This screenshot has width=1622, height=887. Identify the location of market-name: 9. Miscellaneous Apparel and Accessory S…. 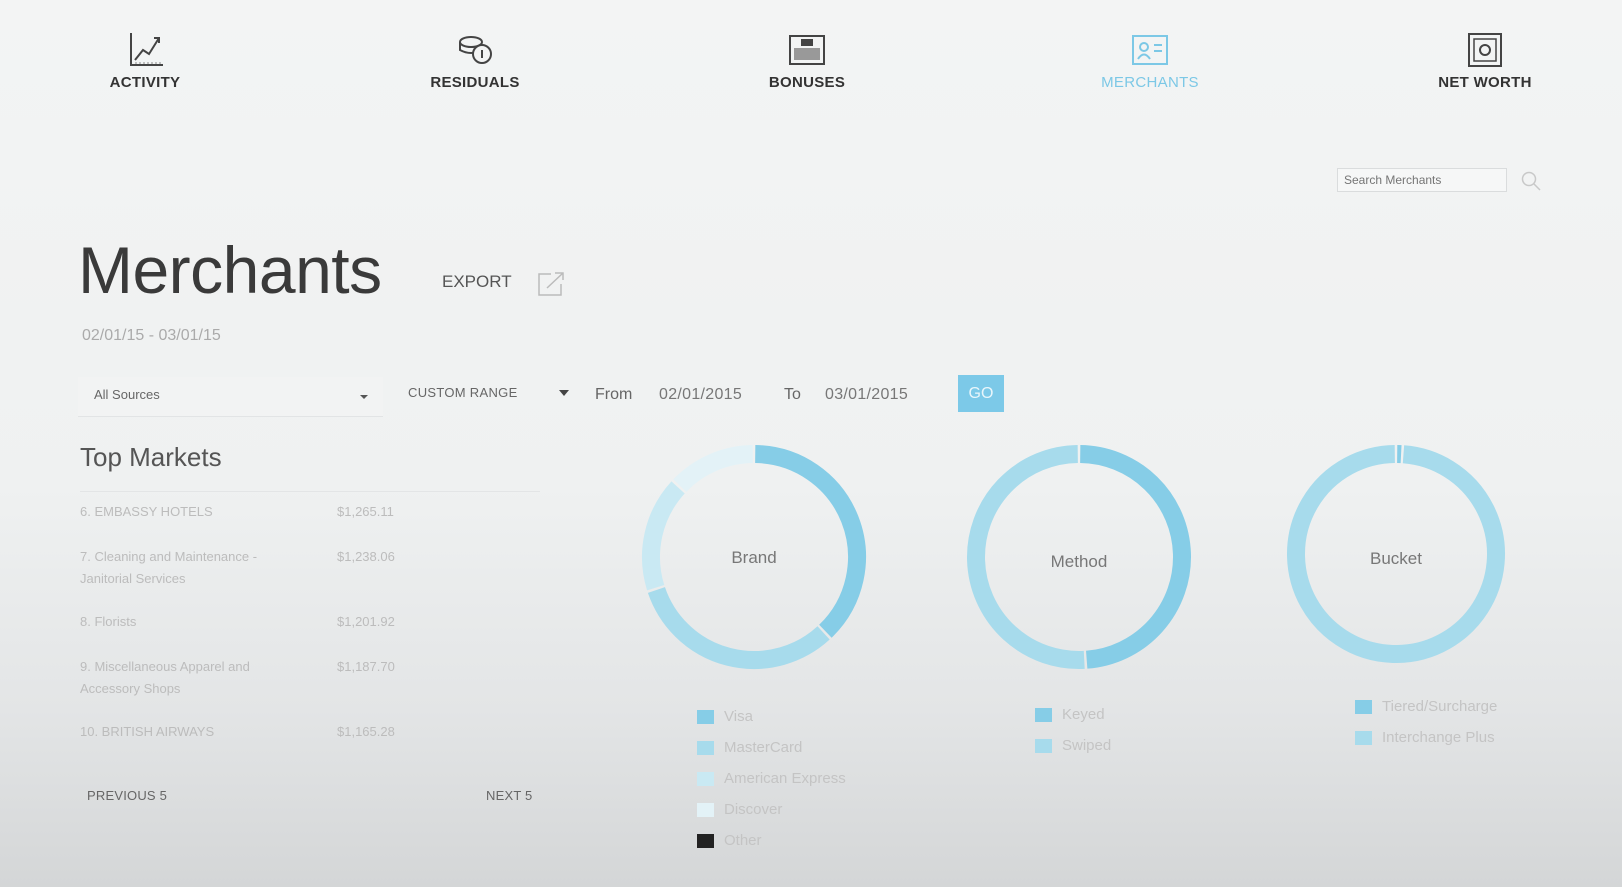
(165, 677).